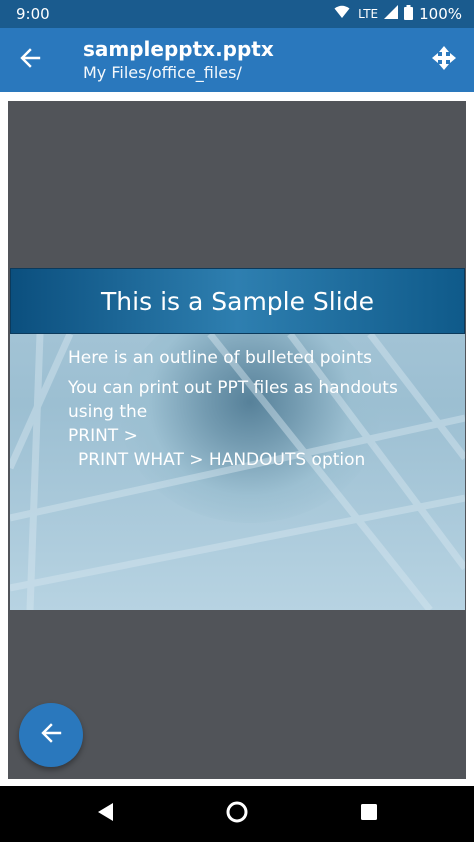 This screenshot has width=474, height=842. Describe the element at coordinates (222, 460) in the screenshot. I see `bullet-line: PRINT WHAT > HANDOUTS option` at that location.